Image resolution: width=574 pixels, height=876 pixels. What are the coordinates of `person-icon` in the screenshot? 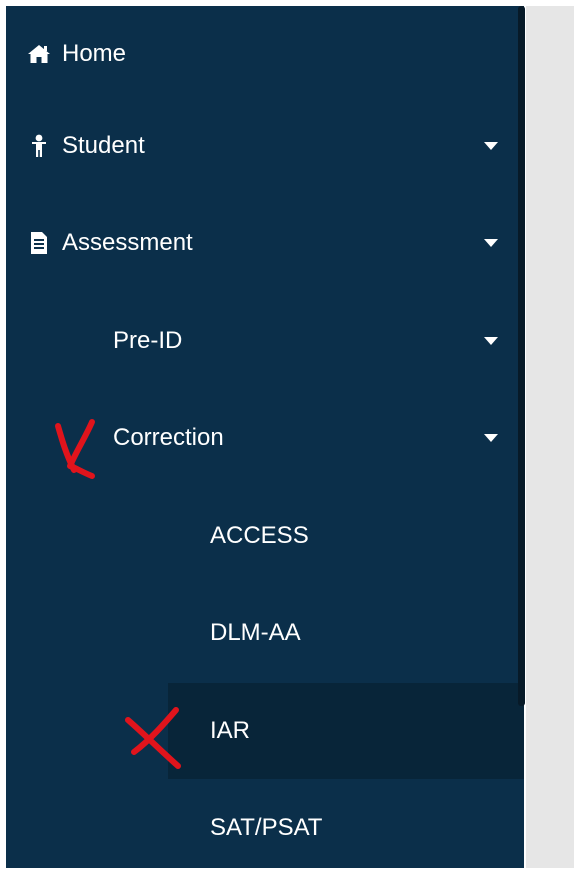 It's located at (39, 146).